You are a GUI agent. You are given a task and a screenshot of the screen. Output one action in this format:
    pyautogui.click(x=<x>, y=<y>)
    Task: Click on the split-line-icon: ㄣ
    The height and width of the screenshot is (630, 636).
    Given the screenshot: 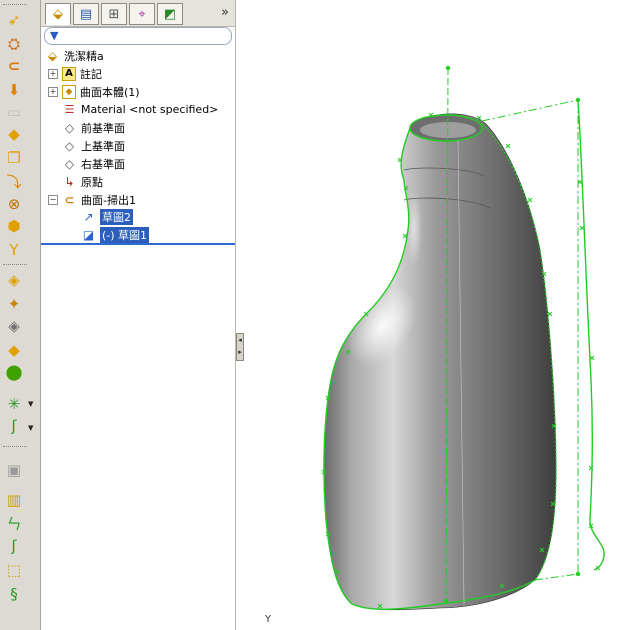 What is the action you would take?
    pyautogui.click(x=14, y=524)
    